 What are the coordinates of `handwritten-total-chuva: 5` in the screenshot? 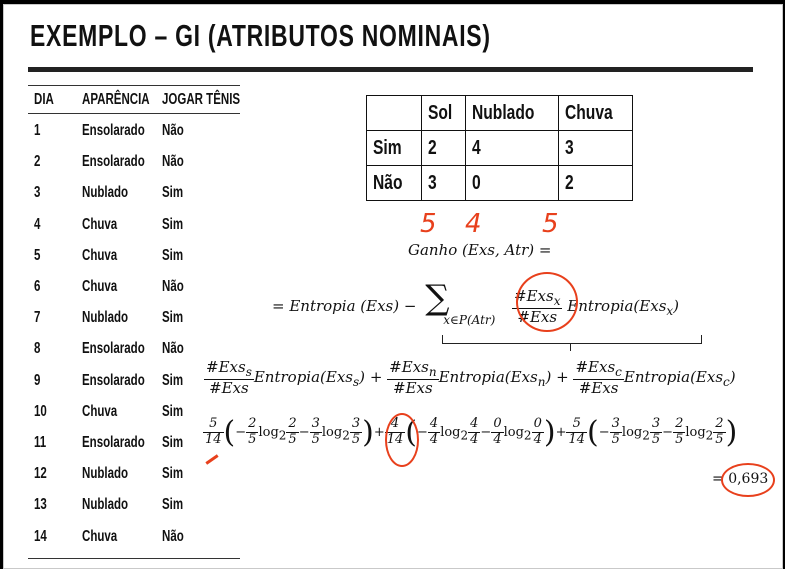 It's located at (550, 224).